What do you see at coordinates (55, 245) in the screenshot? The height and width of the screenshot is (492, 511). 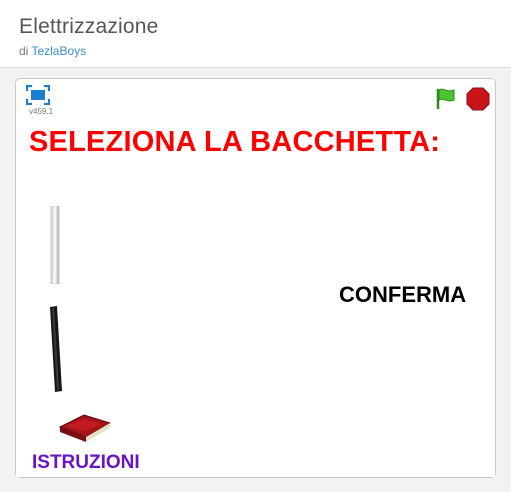 I see `white-wand-sprite` at bounding box center [55, 245].